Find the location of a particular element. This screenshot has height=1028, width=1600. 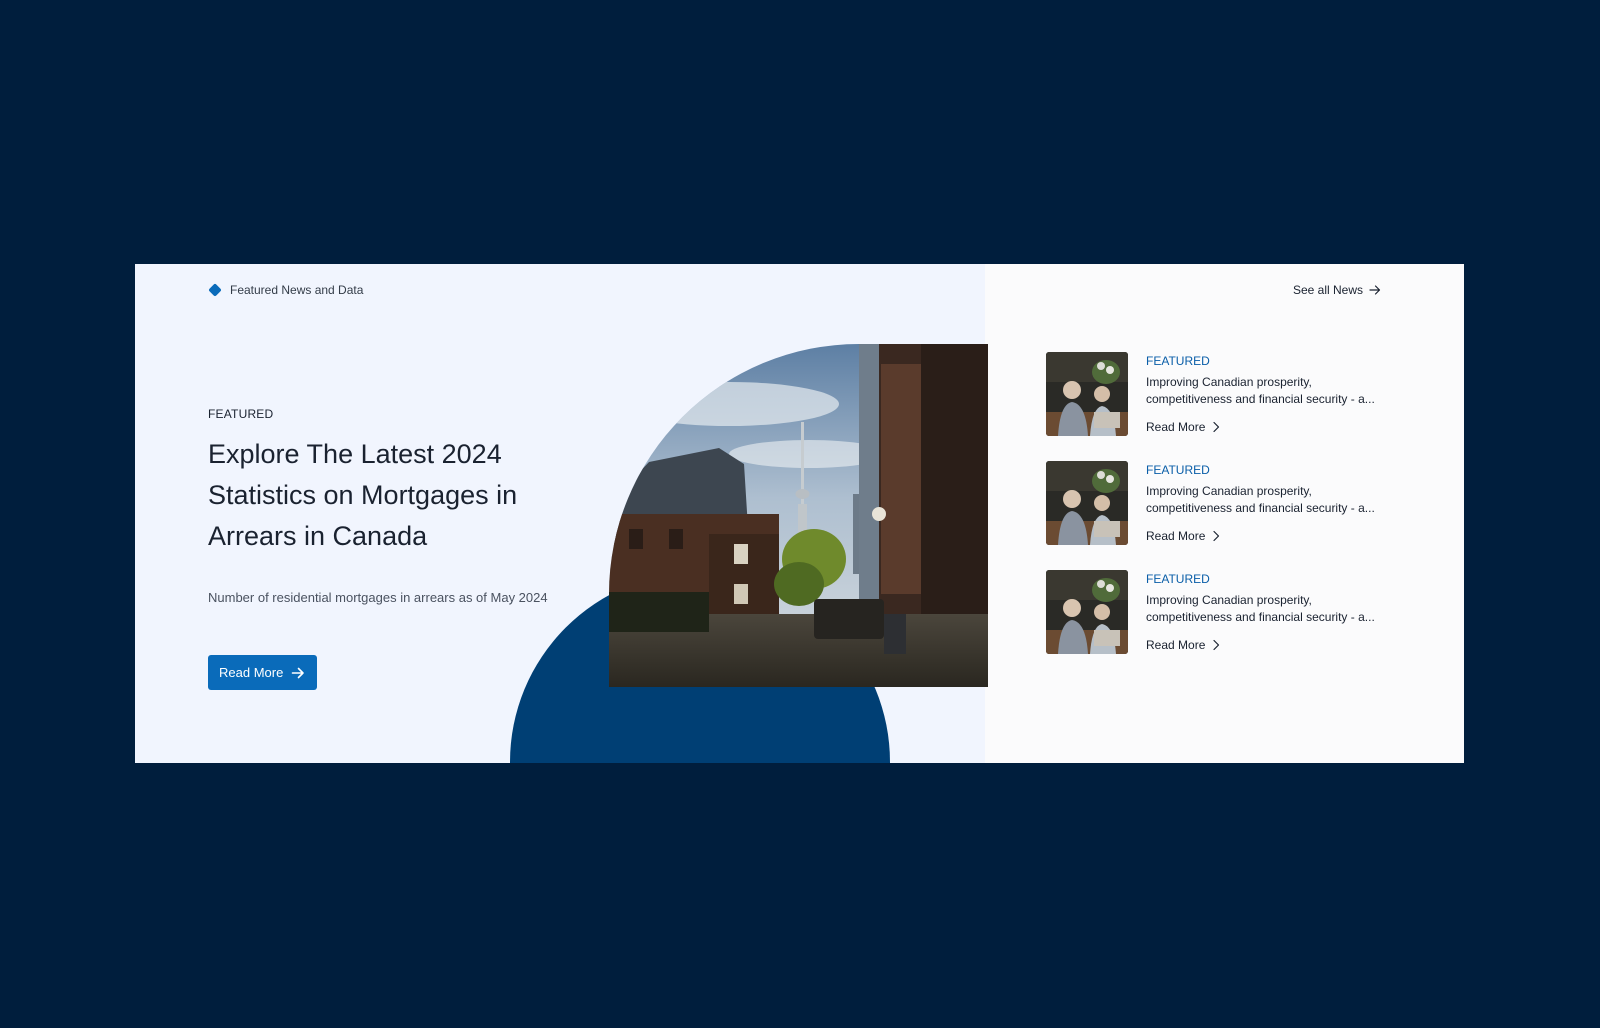

city-street-photo-icon is located at coordinates (798, 515).